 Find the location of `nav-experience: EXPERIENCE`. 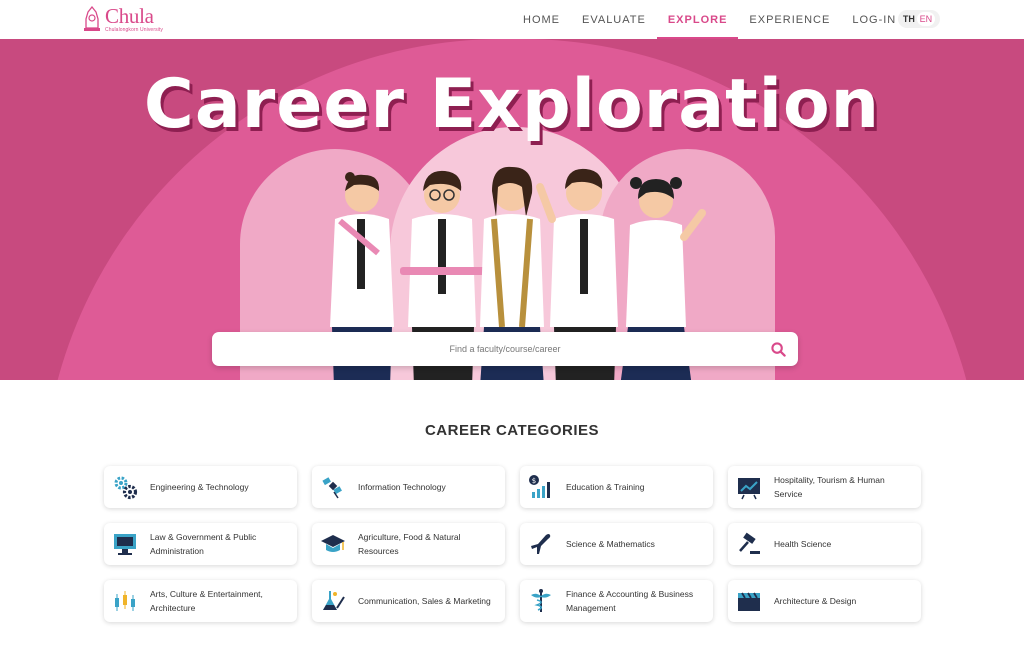

nav-experience: EXPERIENCE is located at coordinates (789, 19).